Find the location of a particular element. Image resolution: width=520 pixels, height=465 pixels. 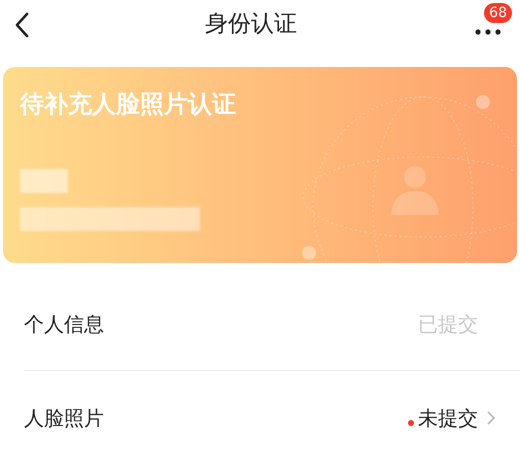

blurred-text is located at coordinates (44, 181).